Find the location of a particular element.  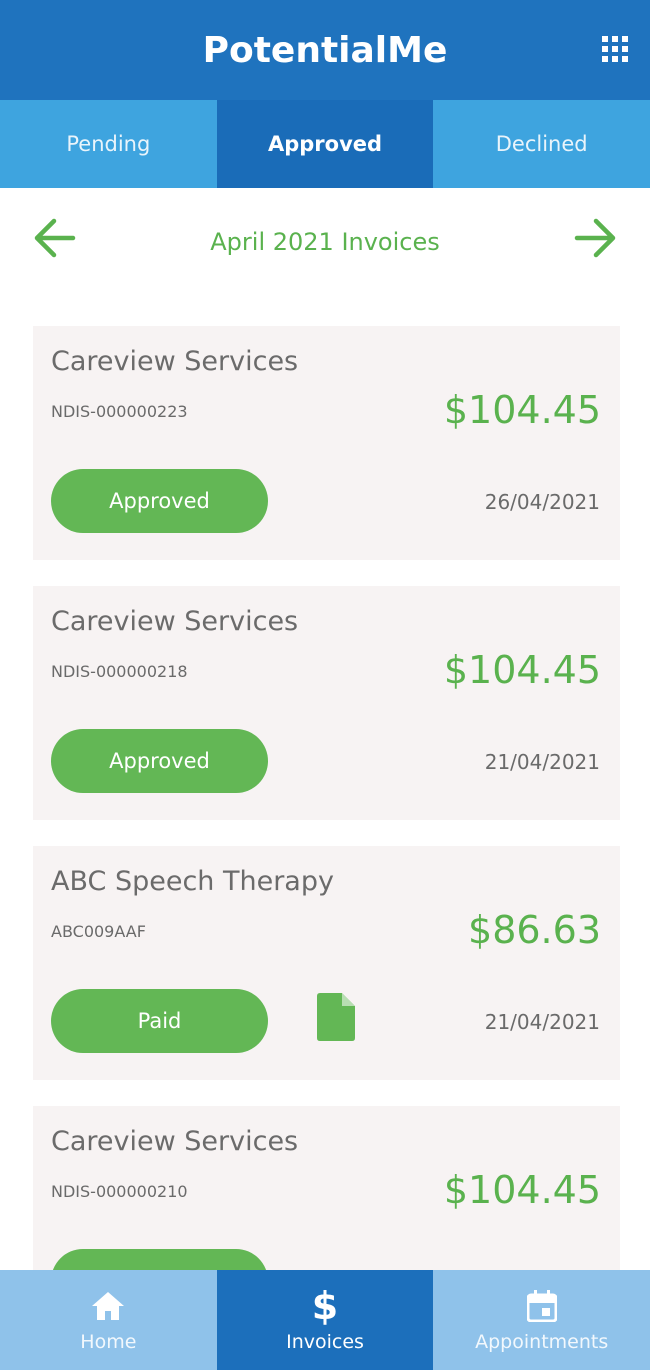

tab-approved: Approved is located at coordinates (325, 144).